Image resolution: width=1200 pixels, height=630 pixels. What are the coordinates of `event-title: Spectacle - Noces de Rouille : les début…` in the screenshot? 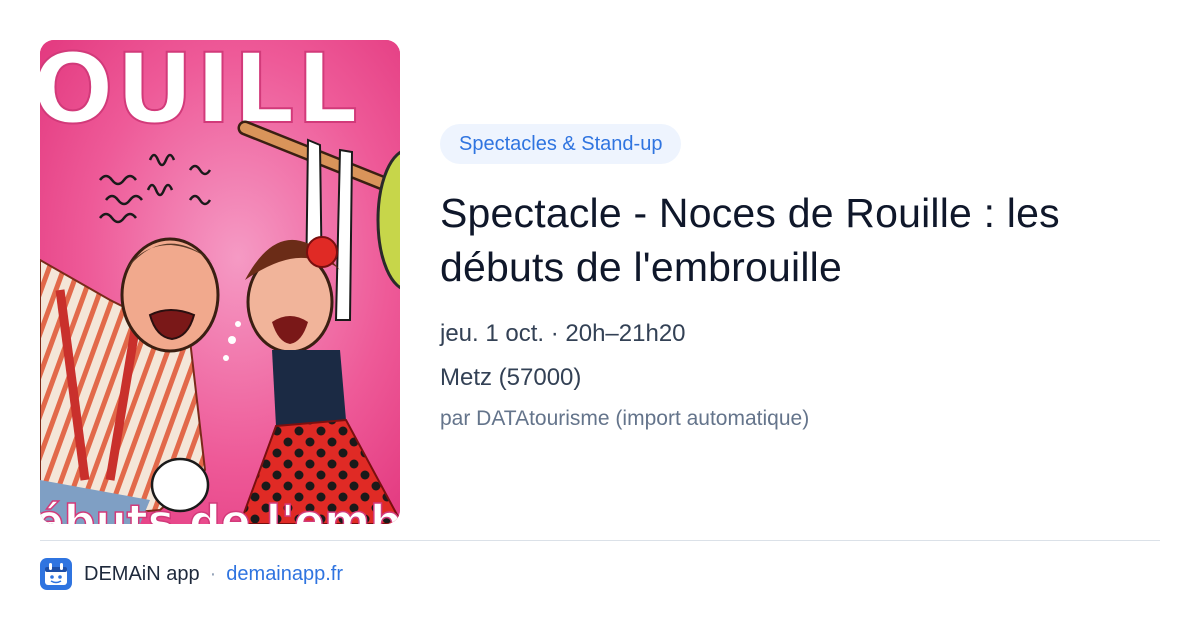 It's located at (800, 240).